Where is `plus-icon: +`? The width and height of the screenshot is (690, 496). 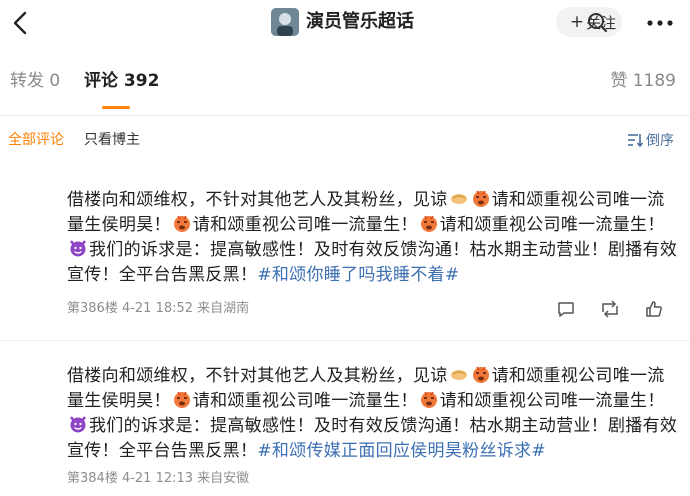 plus-icon: + is located at coordinates (577, 22).